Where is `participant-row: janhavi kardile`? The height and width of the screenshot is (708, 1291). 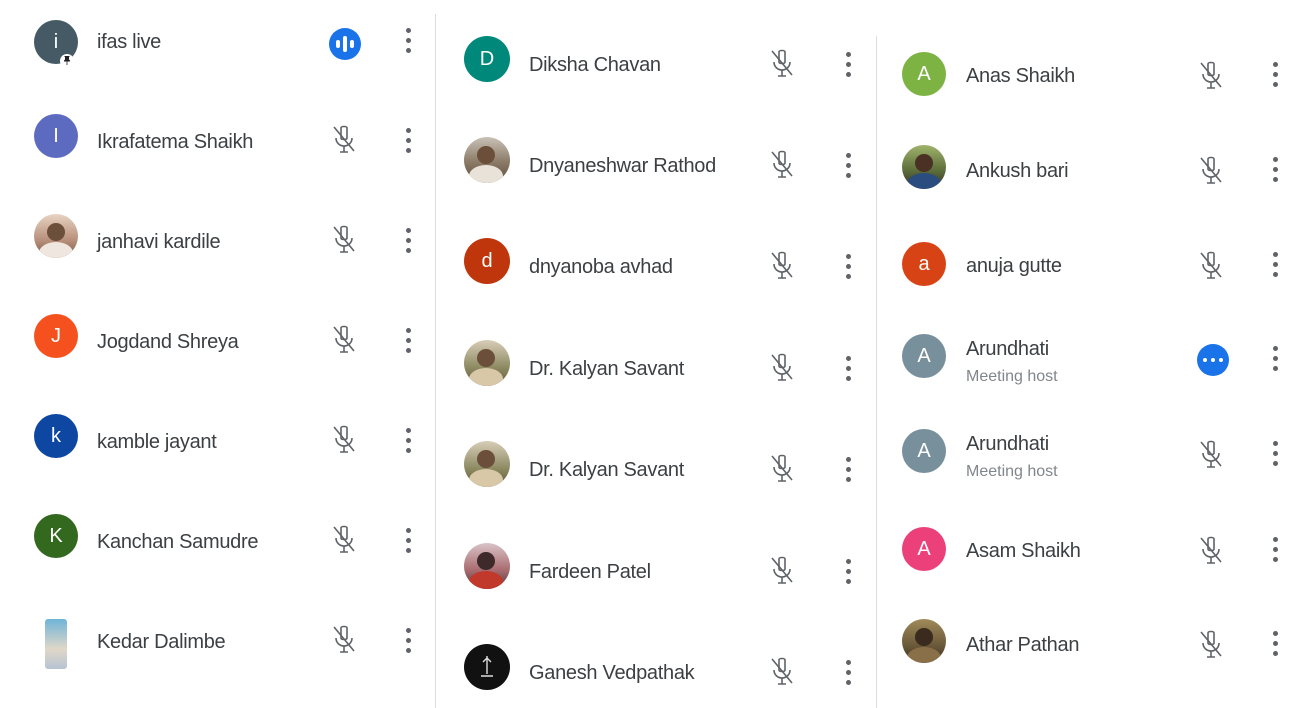
participant-row: janhavi kardile is located at coordinates (217, 244).